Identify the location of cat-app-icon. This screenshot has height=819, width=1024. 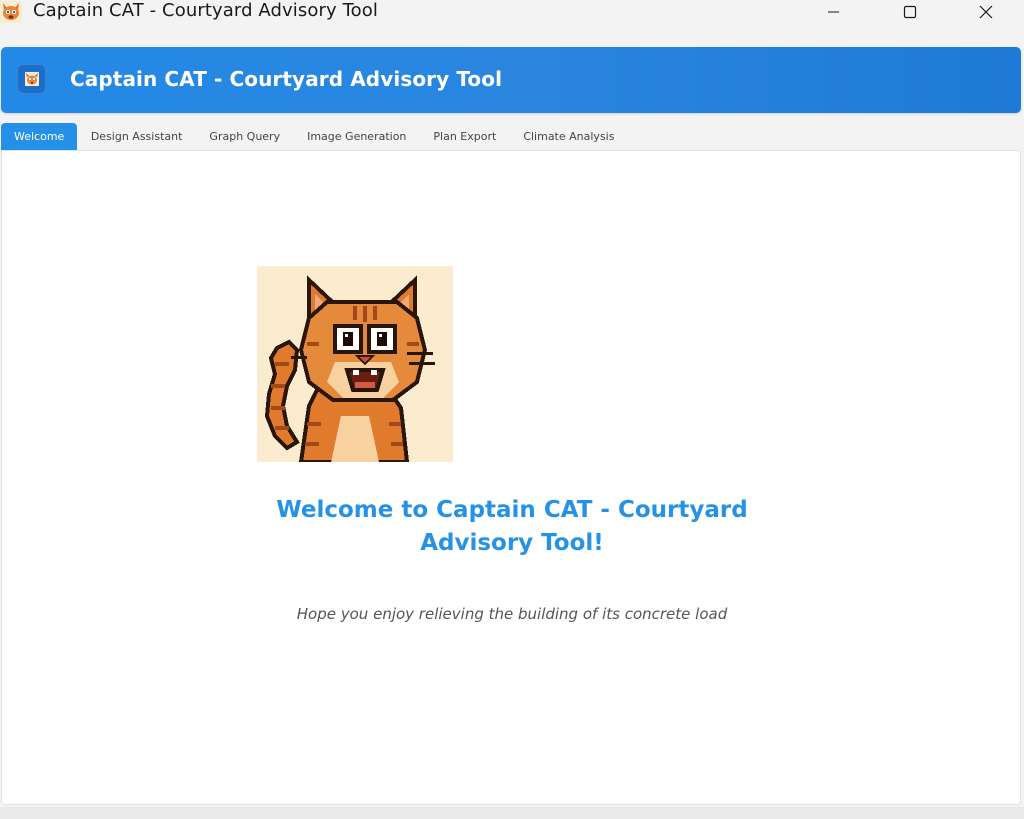
(11, 12).